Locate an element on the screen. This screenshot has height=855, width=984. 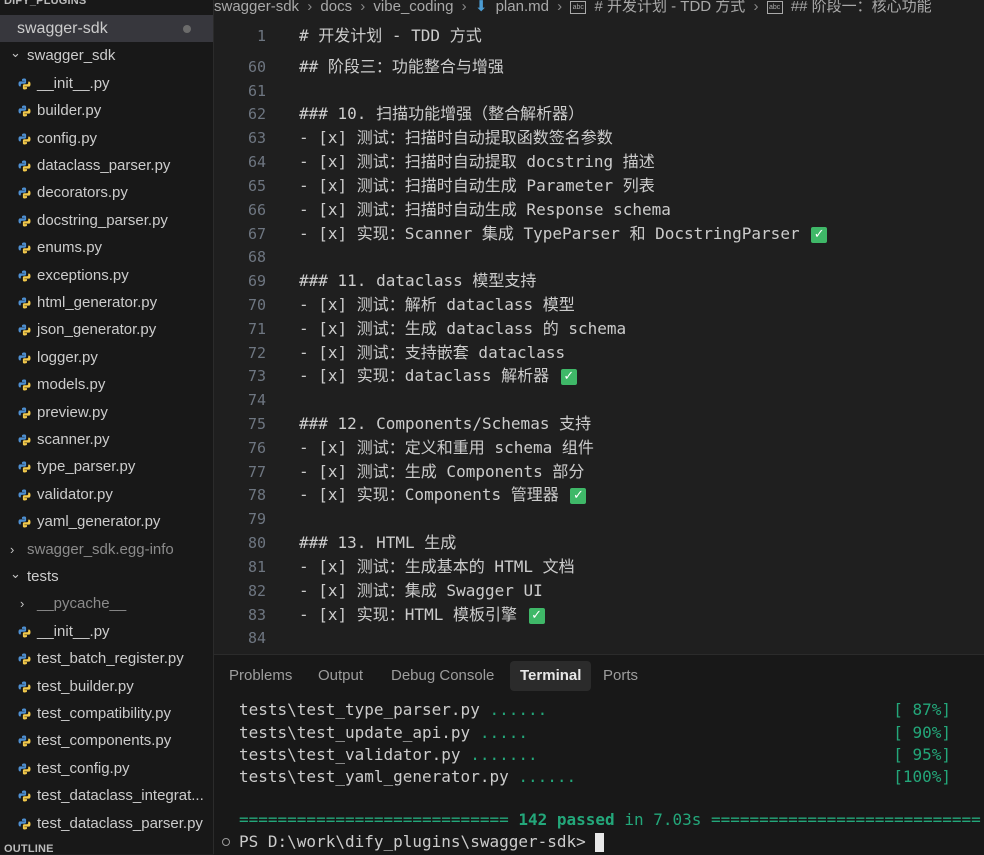
line-text: - [x] 测试：集成 Swagger UI is located at coordinates (421, 591).